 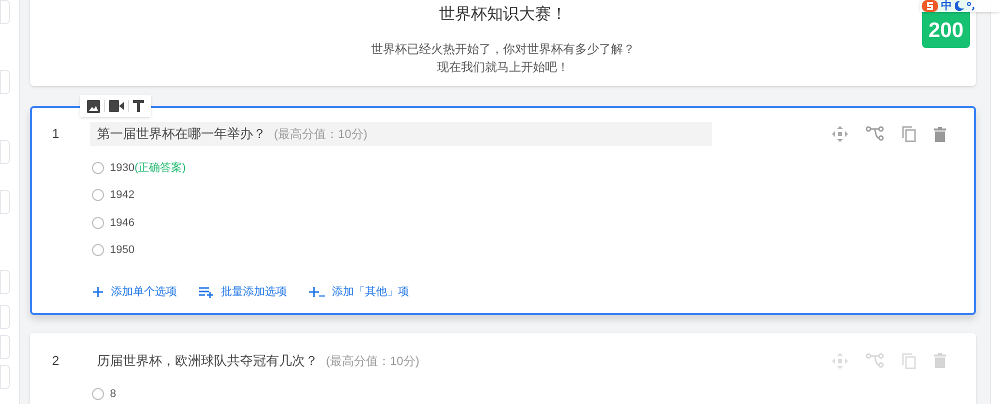 What do you see at coordinates (113, 394) in the screenshot?
I see `option-label: 8` at bounding box center [113, 394].